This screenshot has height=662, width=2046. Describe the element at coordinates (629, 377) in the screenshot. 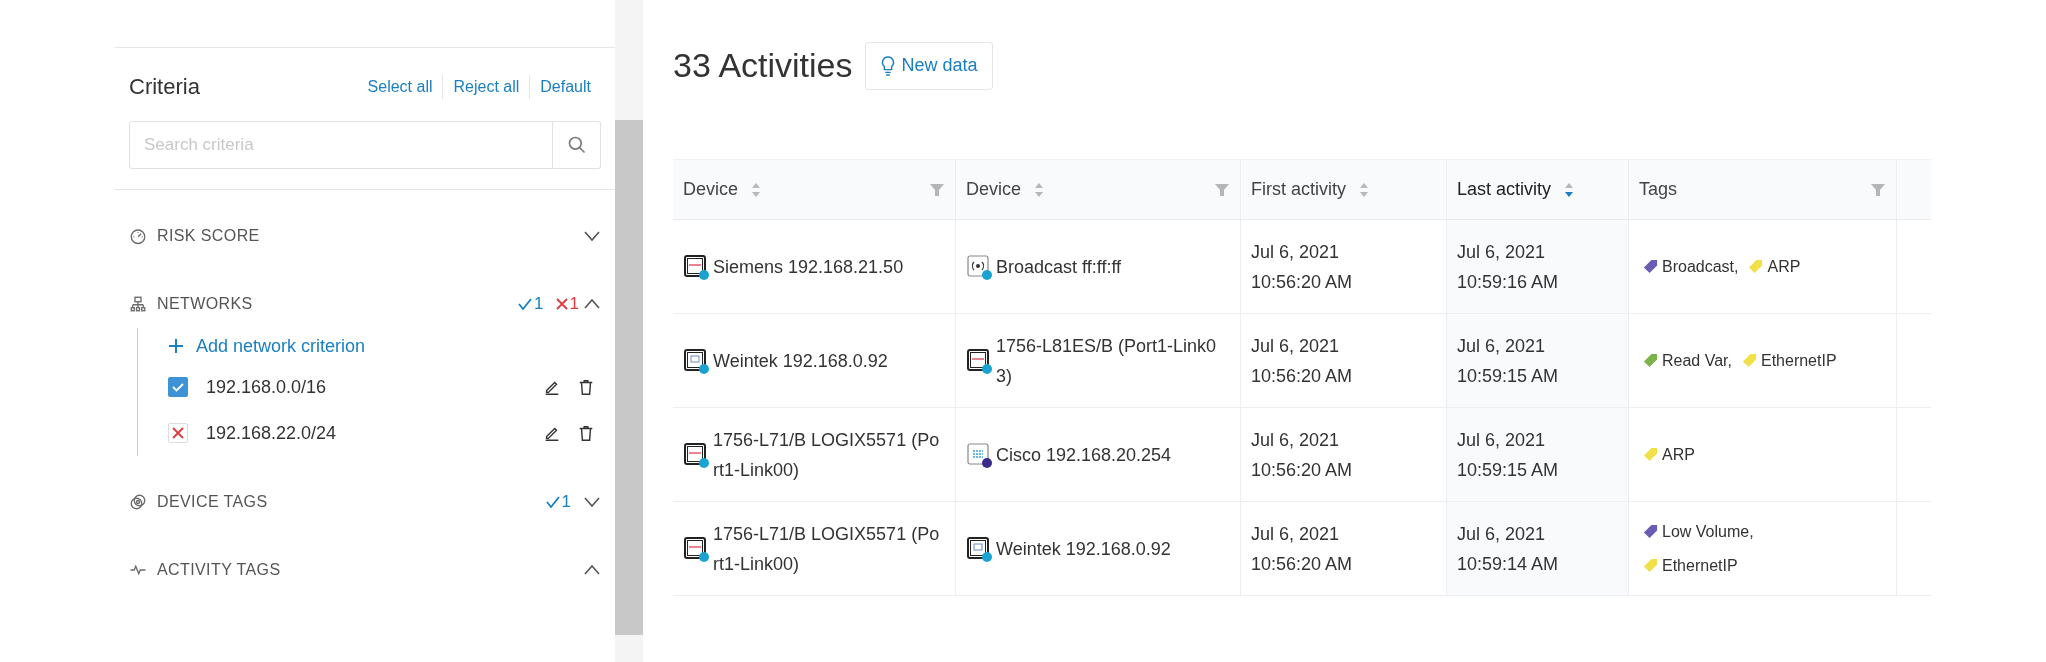

I see `scrollbar-thumb` at that location.